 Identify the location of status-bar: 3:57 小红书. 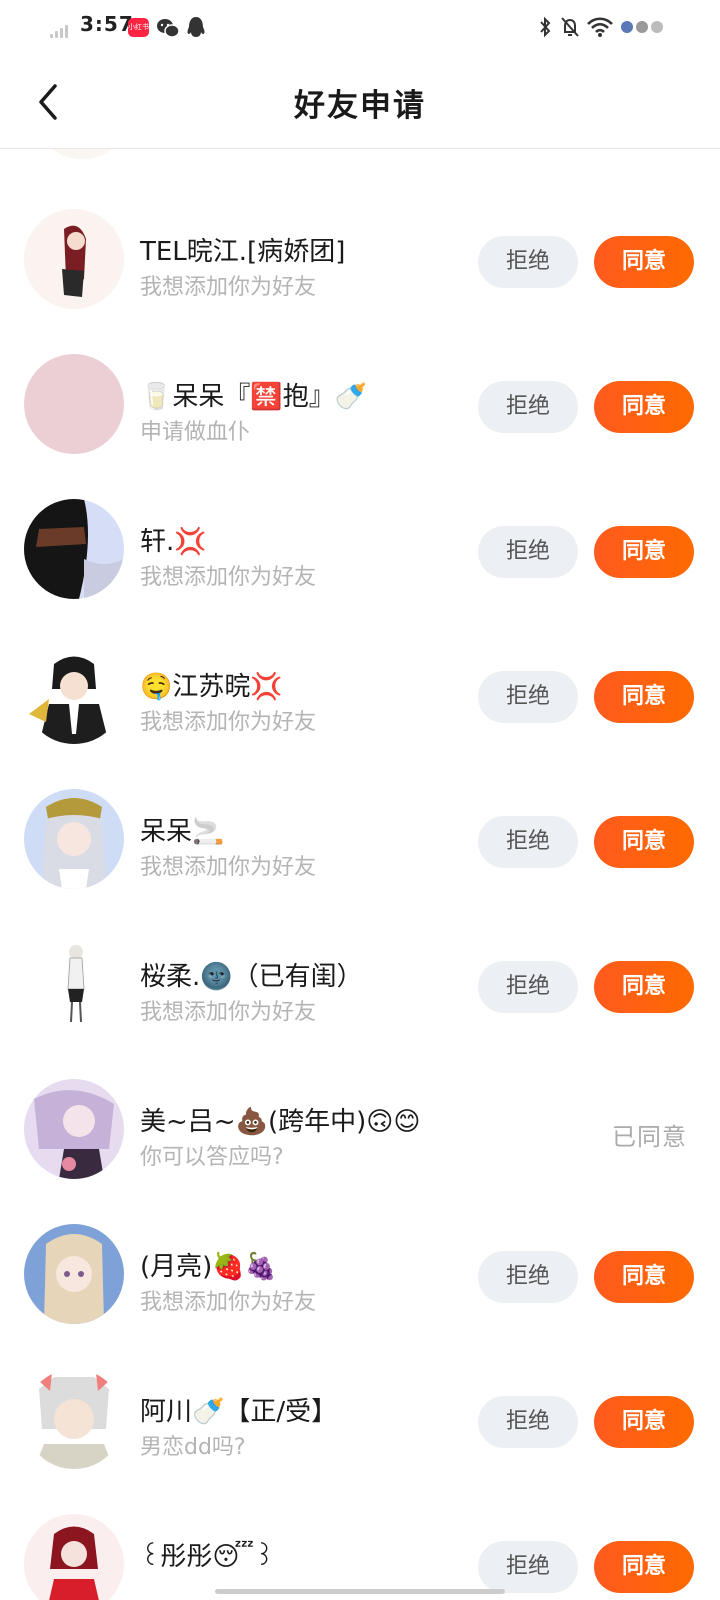
(360, 28).